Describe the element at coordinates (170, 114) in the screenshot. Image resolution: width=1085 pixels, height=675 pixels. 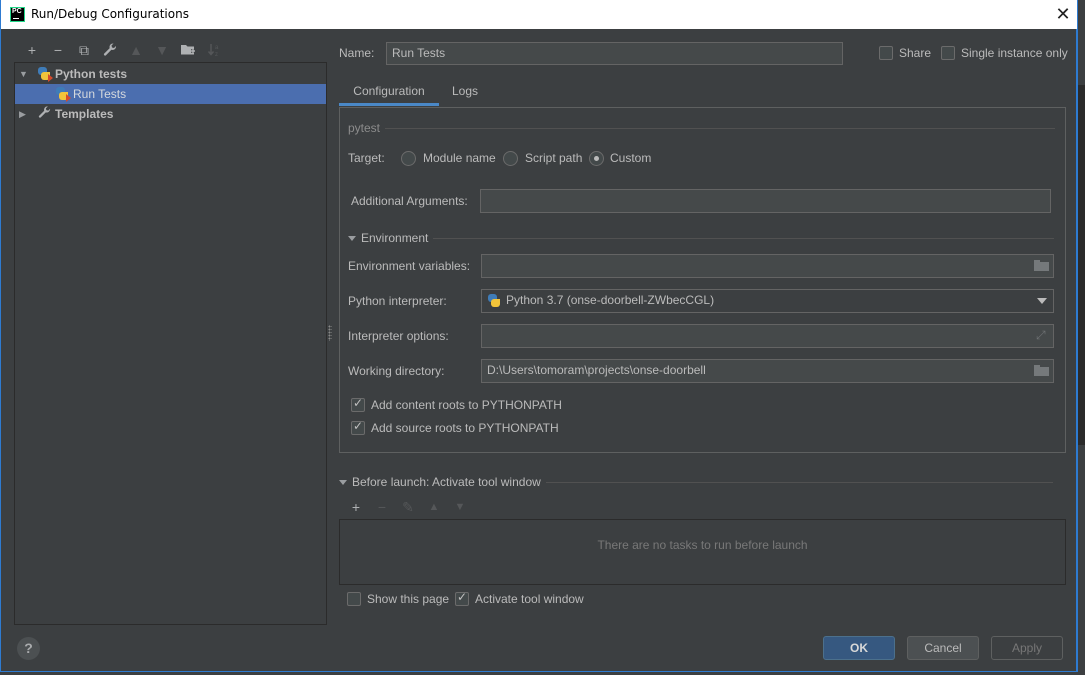
I see `tree-item-templates: ▶ Templates` at that location.